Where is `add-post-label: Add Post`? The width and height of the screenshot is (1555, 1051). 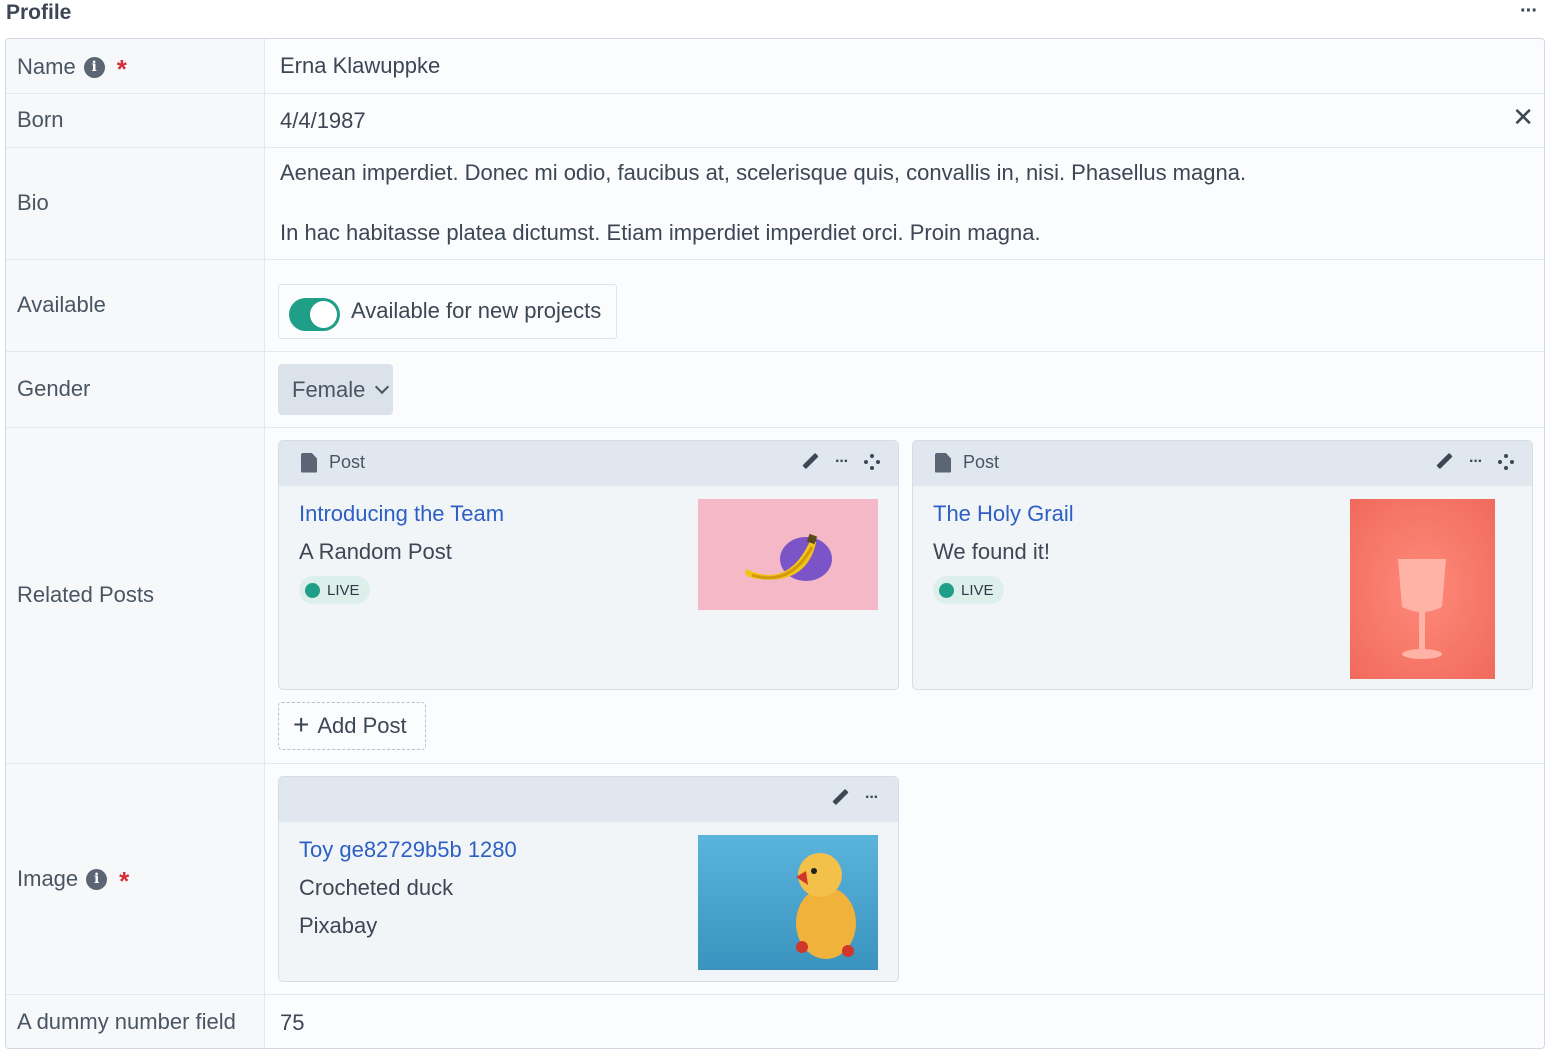 add-post-label: Add Post is located at coordinates (362, 725).